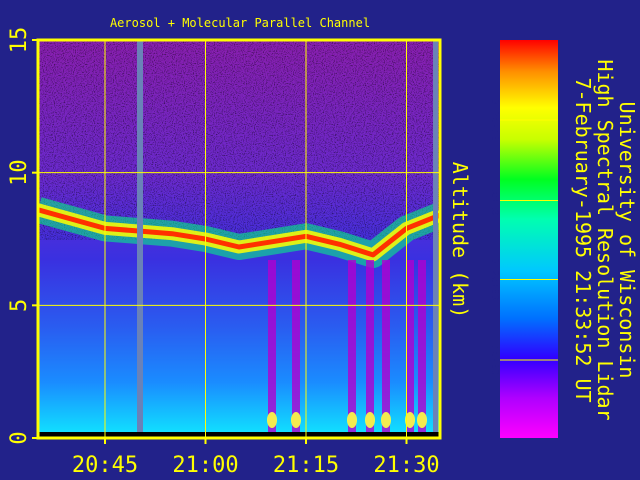 This screenshot has height=480, width=640. Describe the element at coordinates (460, 240) in the screenshot. I see `y-axis-label: Altitude (km)` at that location.